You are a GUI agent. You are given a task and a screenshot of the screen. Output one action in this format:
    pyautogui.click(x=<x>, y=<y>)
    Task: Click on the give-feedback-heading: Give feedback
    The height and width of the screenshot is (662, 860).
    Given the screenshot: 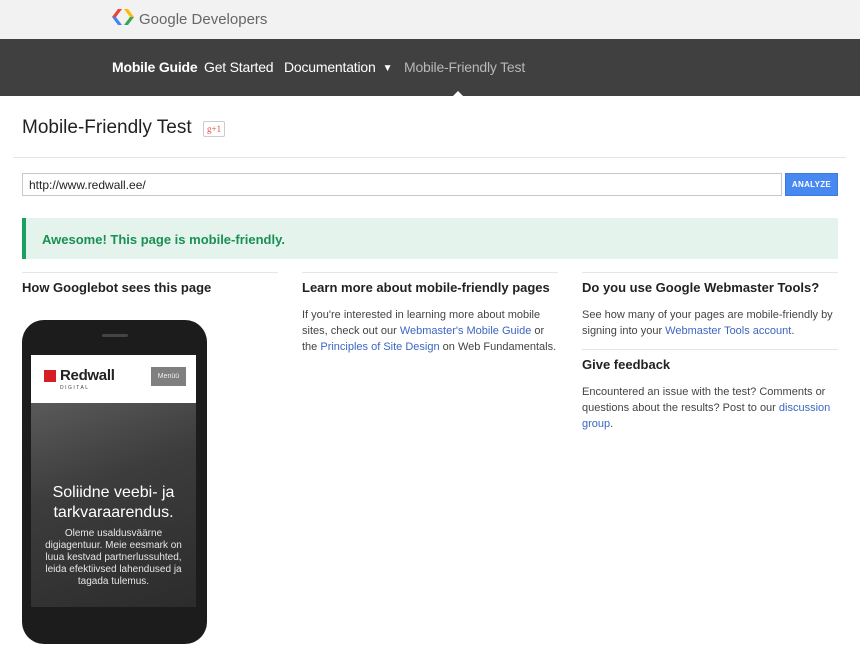 What is the action you would take?
    pyautogui.click(x=626, y=364)
    